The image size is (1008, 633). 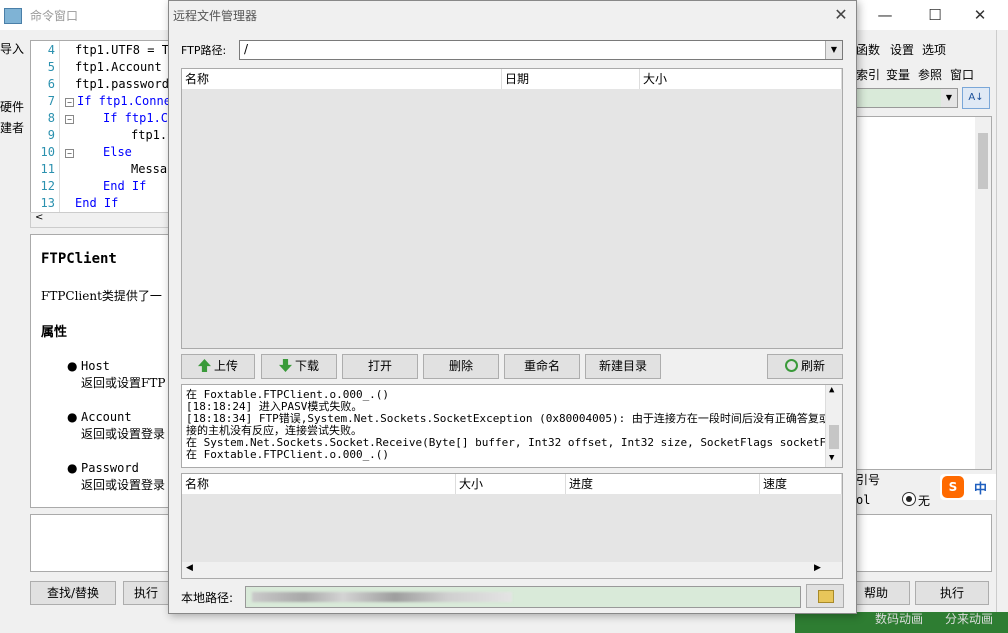 I want to click on upload-button: 上传, so click(x=218, y=366).